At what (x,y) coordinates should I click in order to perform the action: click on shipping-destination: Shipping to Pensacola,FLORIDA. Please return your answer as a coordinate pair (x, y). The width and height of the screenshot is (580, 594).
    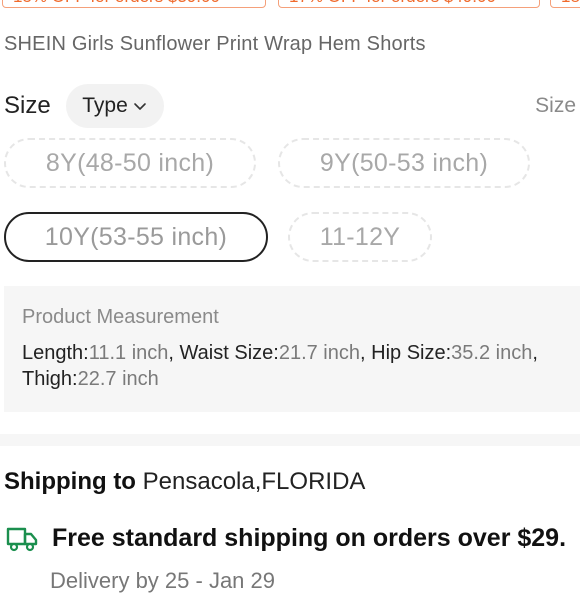
    Looking at the image, I should click on (184, 482).